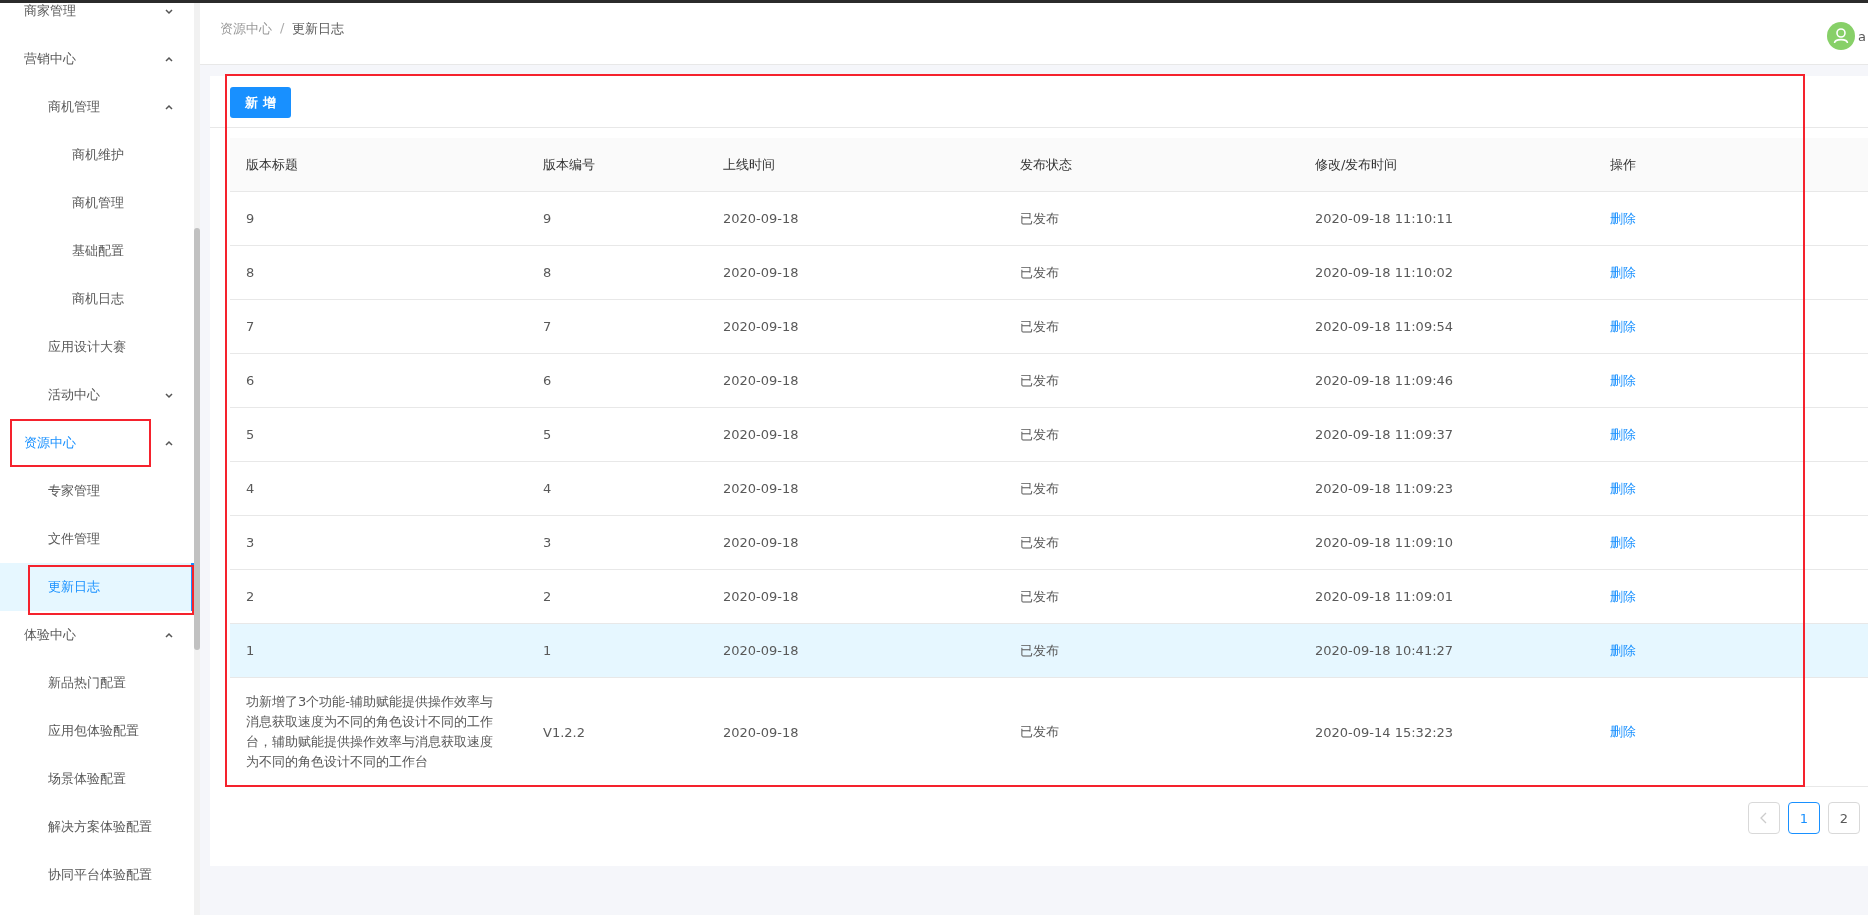 The height and width of the screenshot is (915, 1868). What do you see at coordinates (1446, 165) in the screenshot?
I see `column-header: 修改/发布时间` at bounding box center [1446, 165].